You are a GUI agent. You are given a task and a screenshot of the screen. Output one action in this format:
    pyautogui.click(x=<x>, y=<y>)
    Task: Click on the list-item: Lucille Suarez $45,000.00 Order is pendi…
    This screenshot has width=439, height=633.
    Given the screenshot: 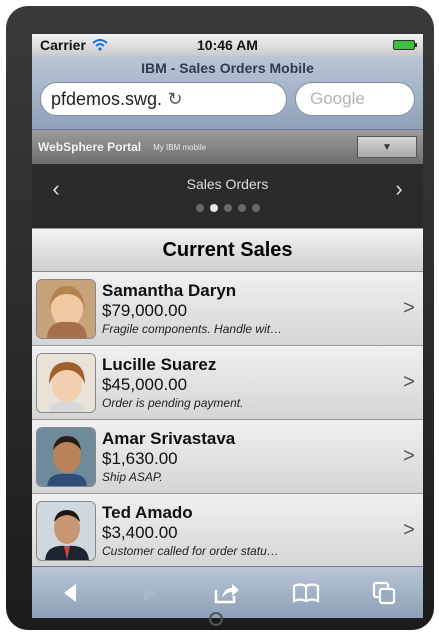 What is the action you would take?
    pyautogui.click(x=227, y=383)
    